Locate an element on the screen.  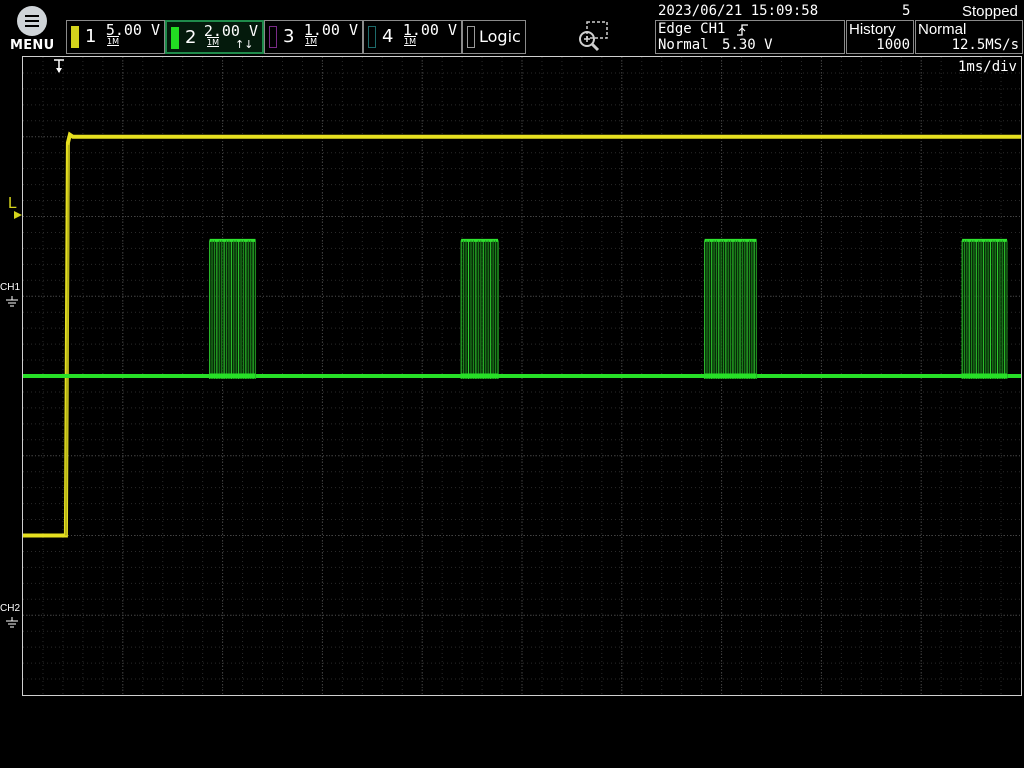
timebase-readout: 1ms/div is located at coordinates (987, 67).